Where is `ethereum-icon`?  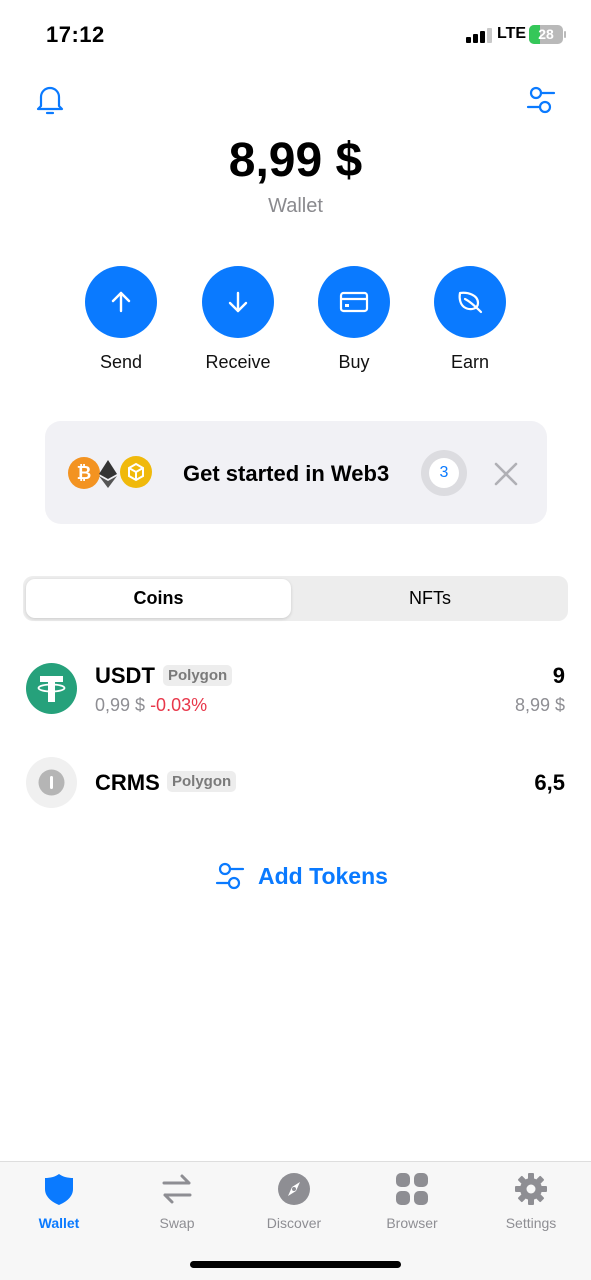 ethereum-icon is located at coordinates (108, 476).